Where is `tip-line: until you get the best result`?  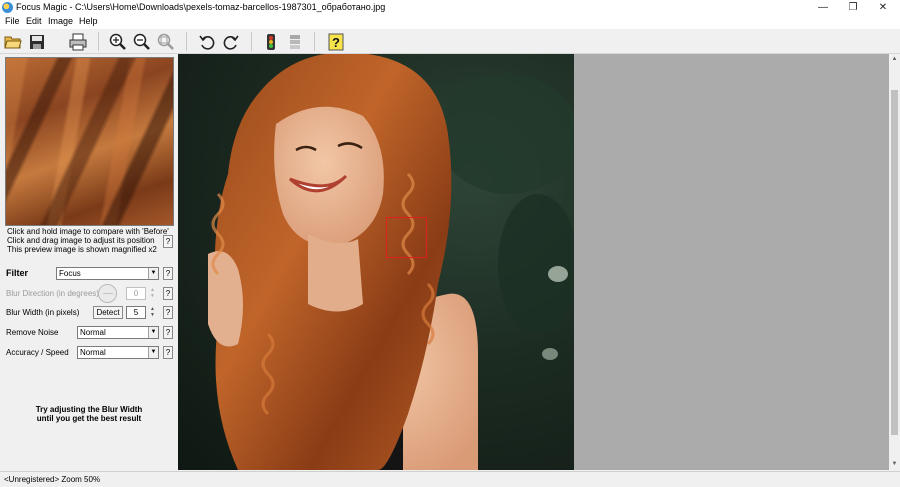
tip-line: until you get the best result is located at coordinates (89, 418).